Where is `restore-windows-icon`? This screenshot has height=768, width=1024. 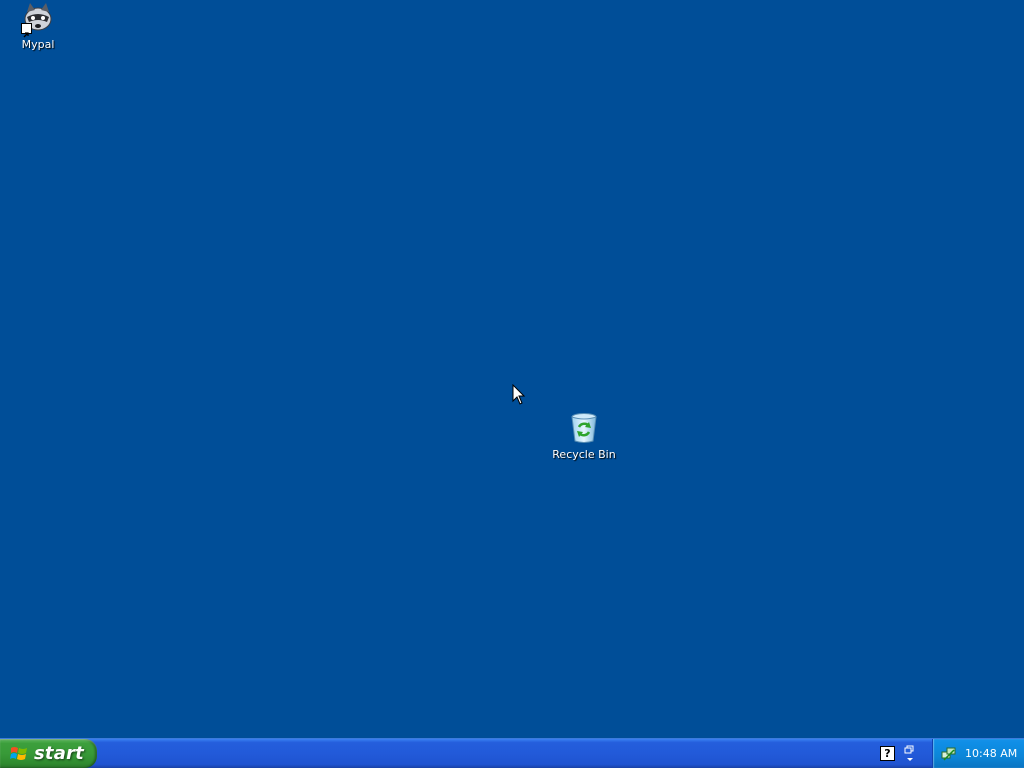 restore-windows-icon is located at coordinates (910, 754).